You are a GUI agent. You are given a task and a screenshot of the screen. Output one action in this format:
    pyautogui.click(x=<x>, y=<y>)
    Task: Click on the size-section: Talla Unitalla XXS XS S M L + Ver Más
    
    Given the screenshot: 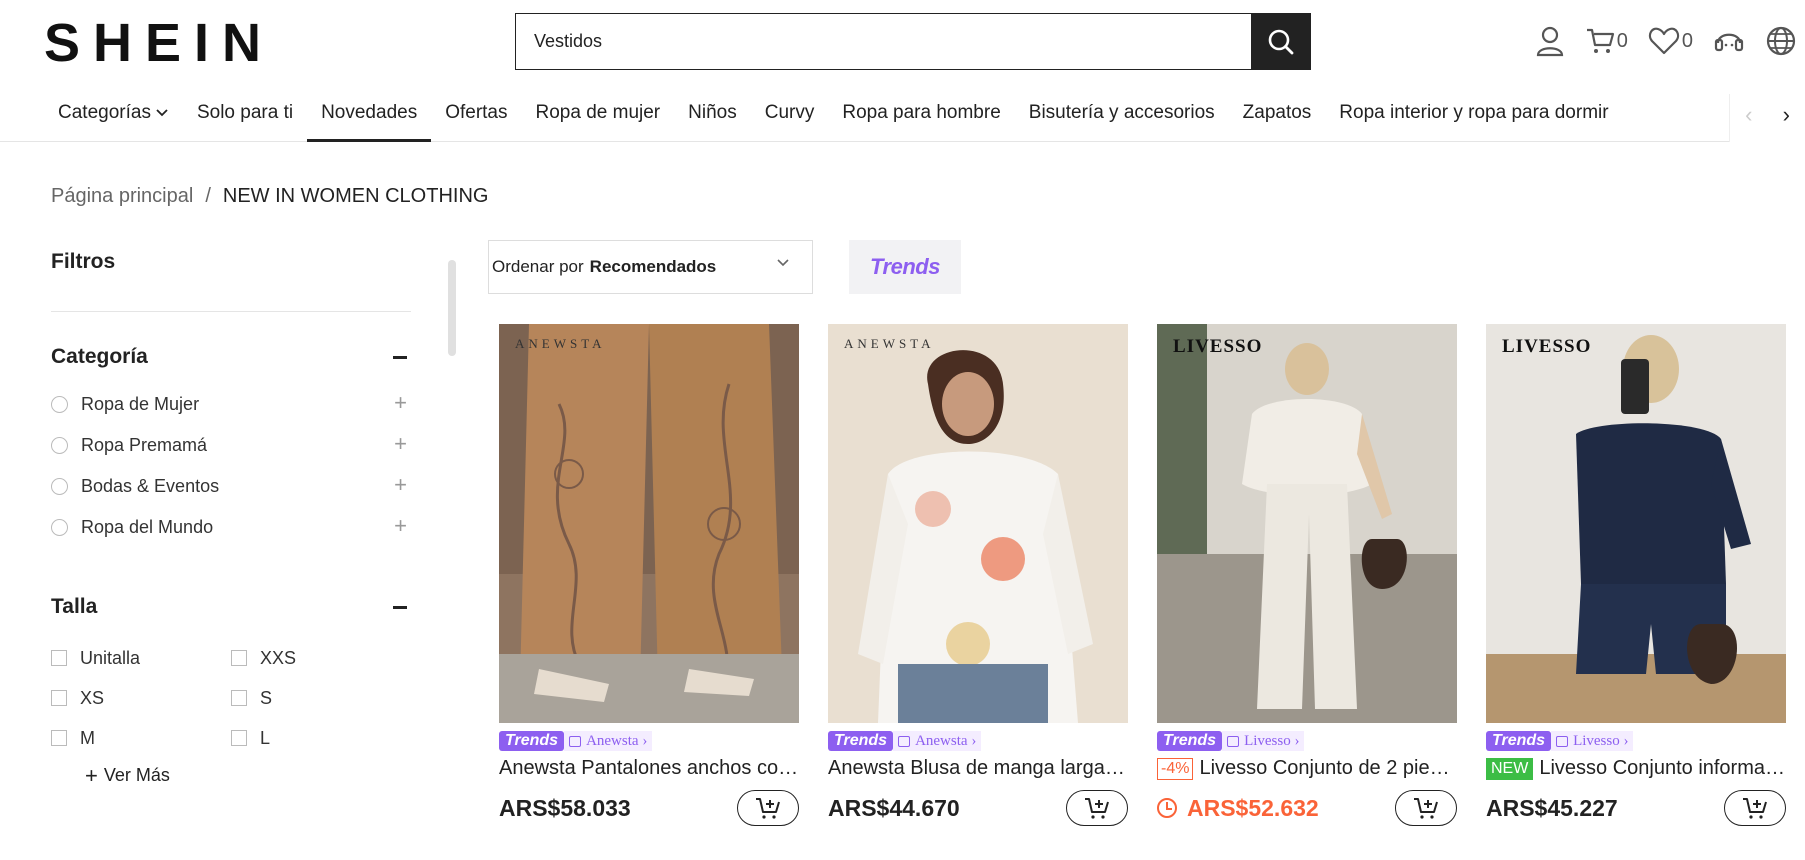 What is the action you would take?
    pyautogui.click(x=231, y=689)
    